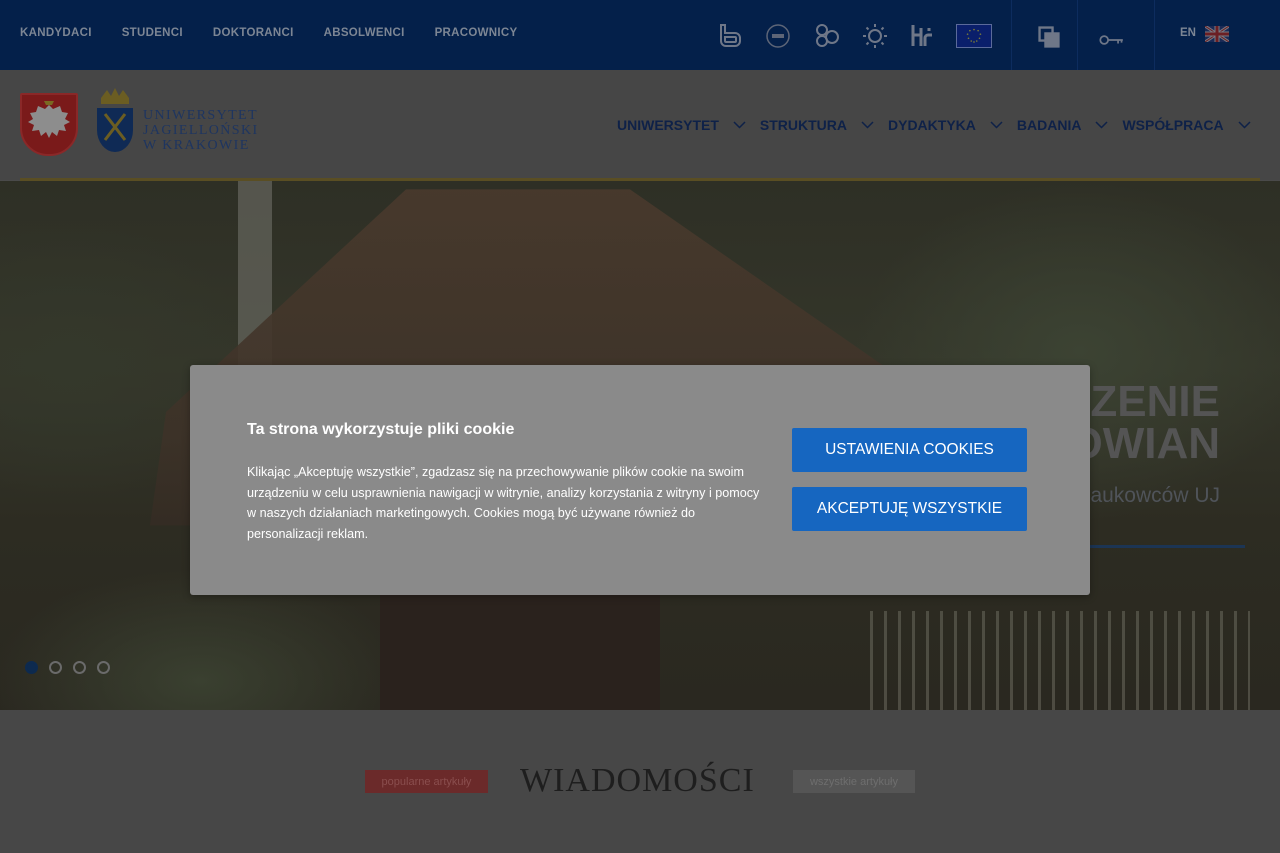 The width and height of the screenshot is (1280, 853). Describe the element at coordinates (49, 124) in the screenshot. I see `polish-eagle-emblem` at that location.